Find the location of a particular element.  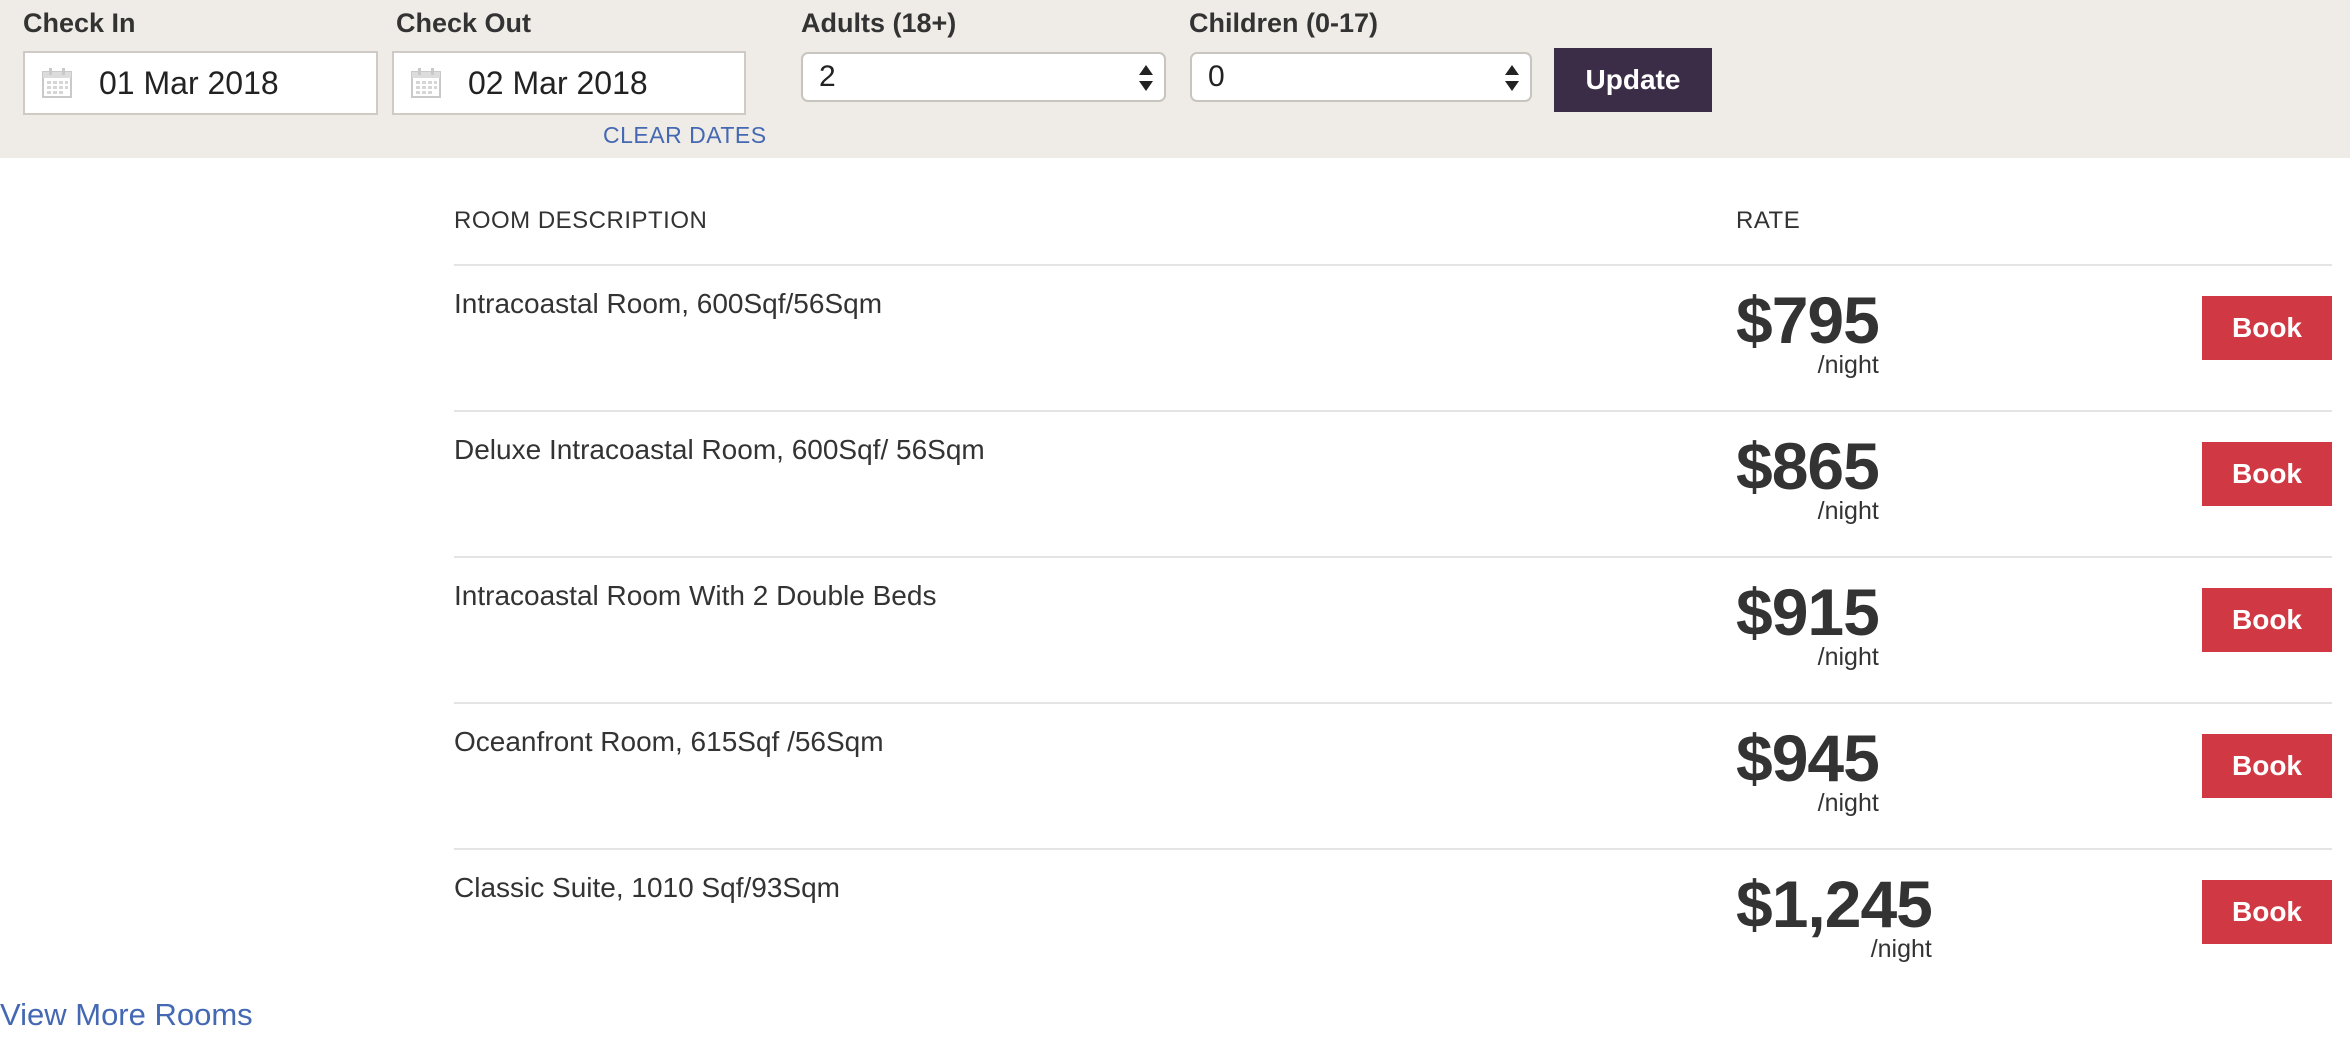

room-price: $1,245 is located at coordinates (1834, 904).